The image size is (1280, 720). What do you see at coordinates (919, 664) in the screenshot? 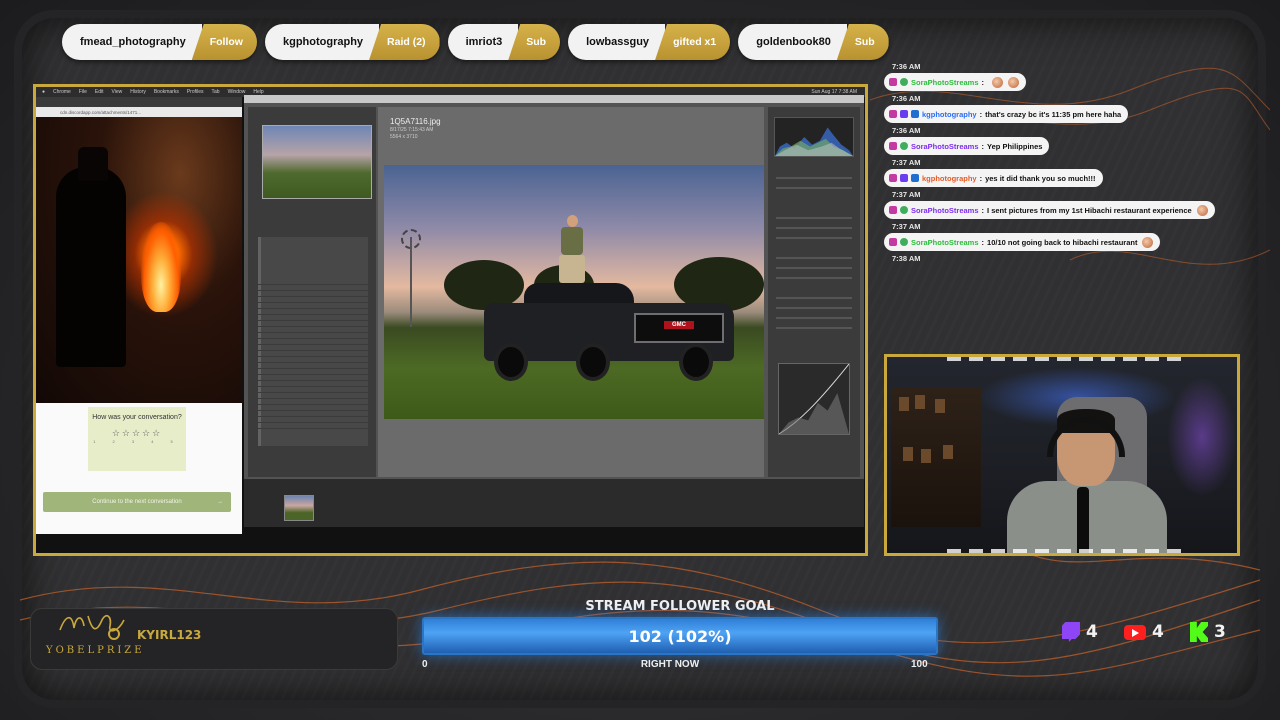
I see `goal-max: 100` at bounding box center [919, 664].